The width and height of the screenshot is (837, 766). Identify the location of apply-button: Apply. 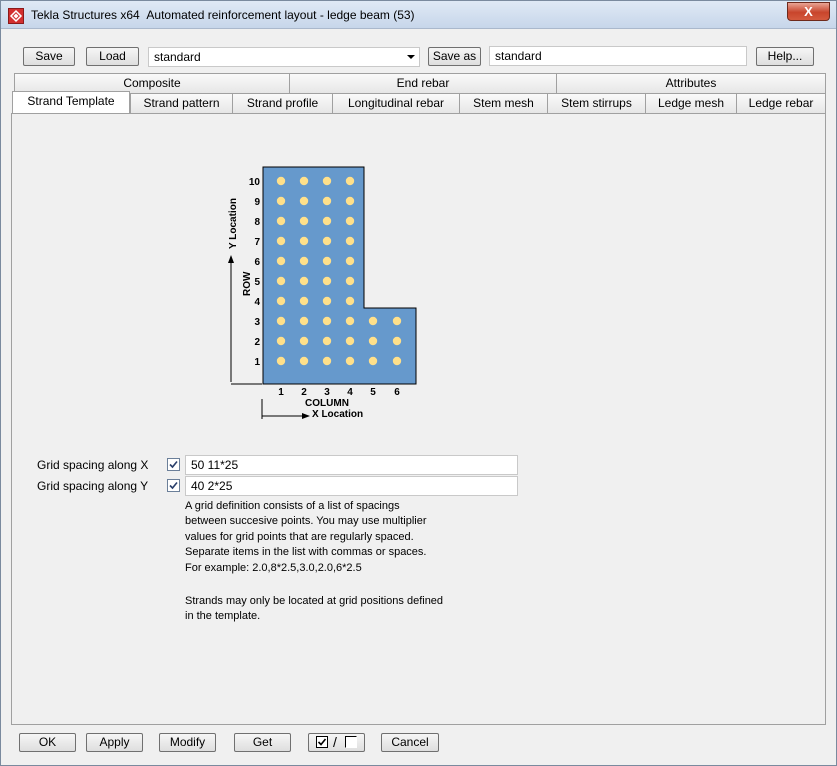
(114, 742).